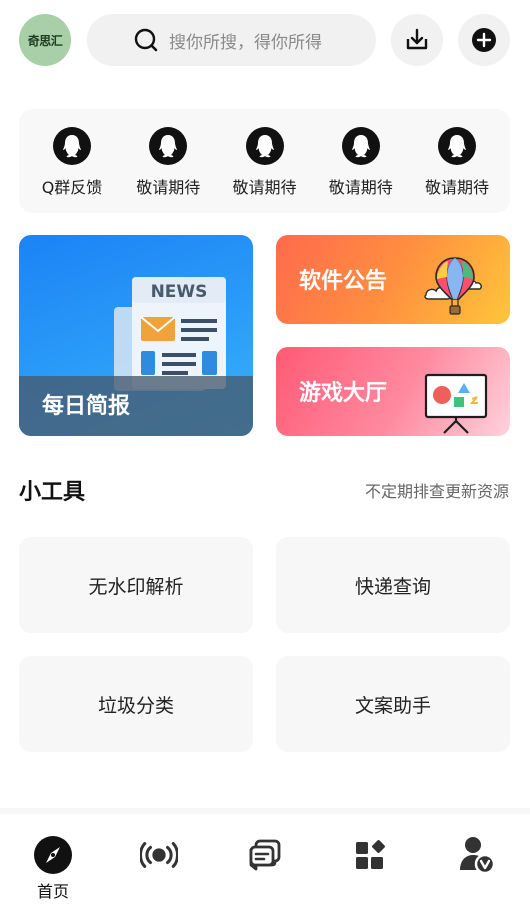  I want to click on tool-copywriting-assistant: 文案助手, so click(393, 704).